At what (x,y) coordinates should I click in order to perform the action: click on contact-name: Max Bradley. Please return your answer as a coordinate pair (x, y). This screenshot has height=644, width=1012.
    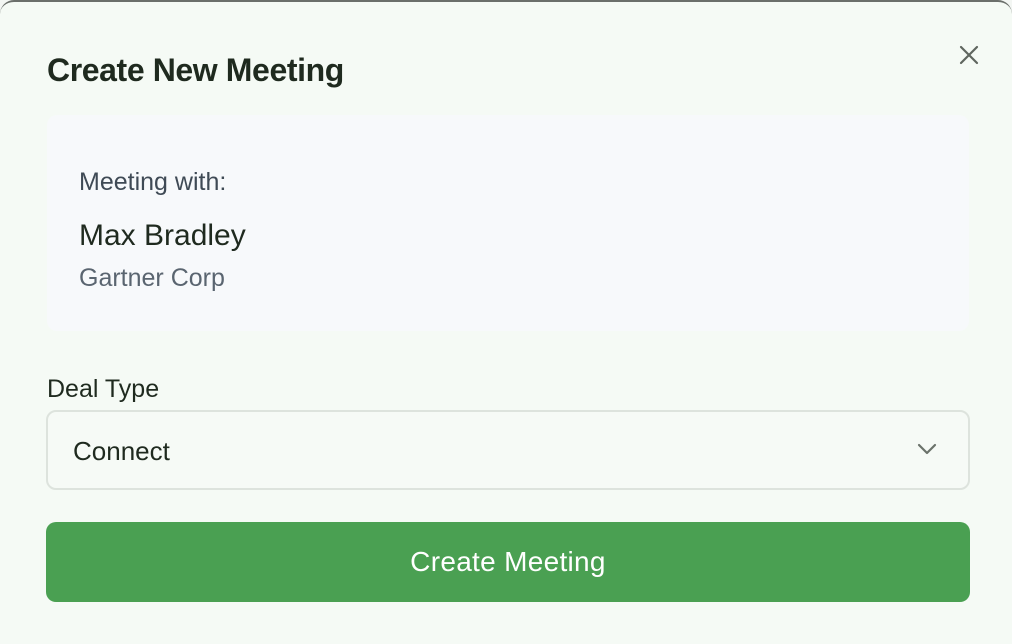
    Looking at the image, I should click on (162, 235).